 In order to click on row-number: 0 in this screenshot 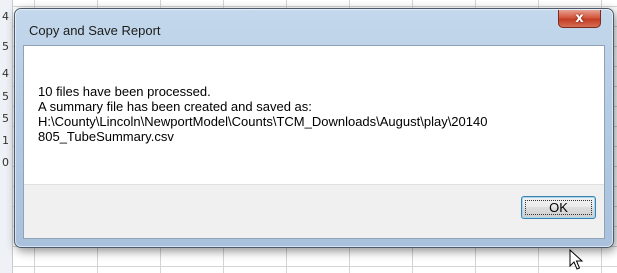, I will do `click(5, 162)`.